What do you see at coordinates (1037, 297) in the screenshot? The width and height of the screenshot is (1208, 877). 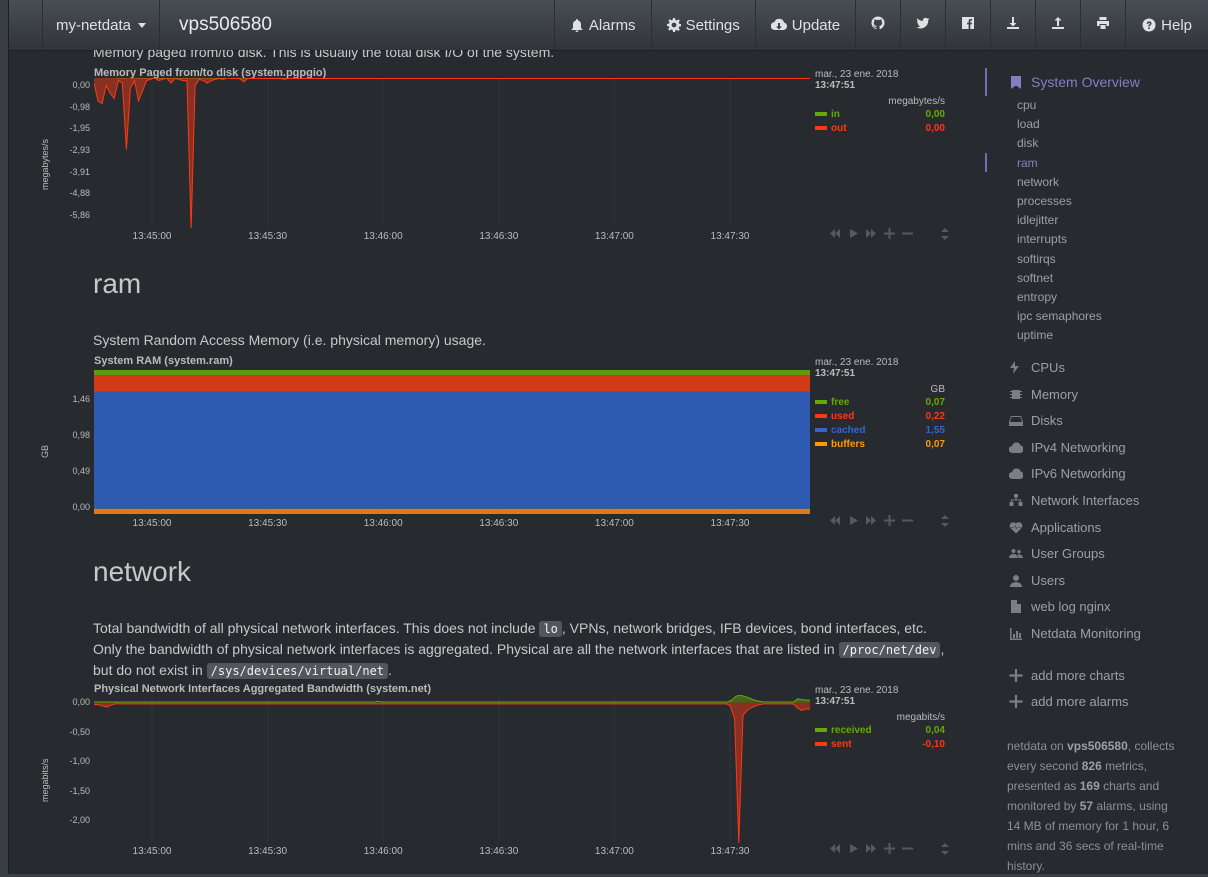 I see `sidebar-subitem-entropy: entropy` at bounding box center [1037, 297].